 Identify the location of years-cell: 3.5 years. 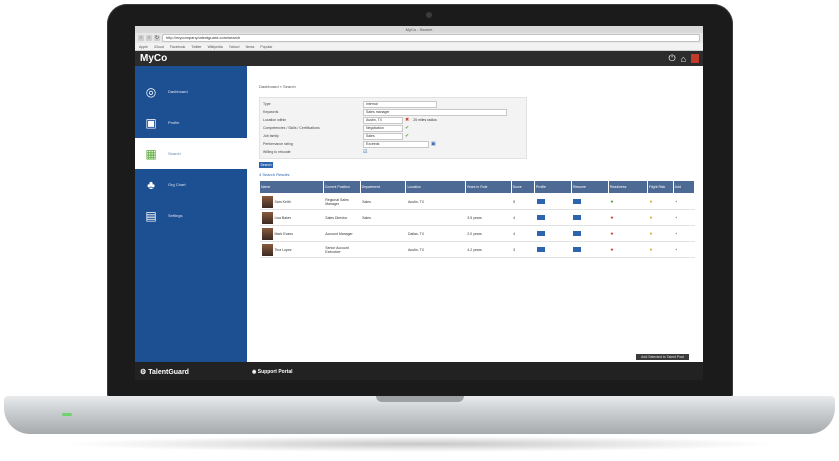
(488, 217).